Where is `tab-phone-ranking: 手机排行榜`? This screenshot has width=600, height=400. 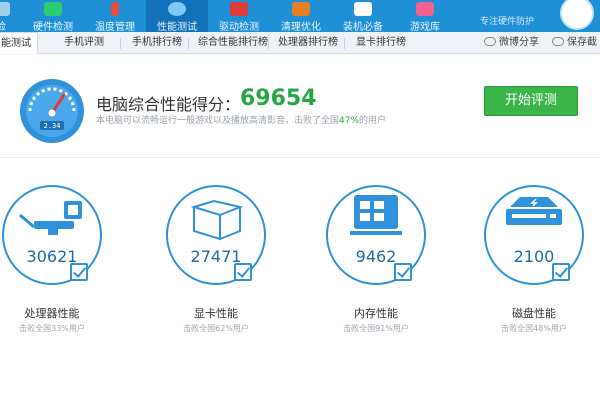 tab-phone-ranking: 手机排行榜 is located at coordinates (157, 43).